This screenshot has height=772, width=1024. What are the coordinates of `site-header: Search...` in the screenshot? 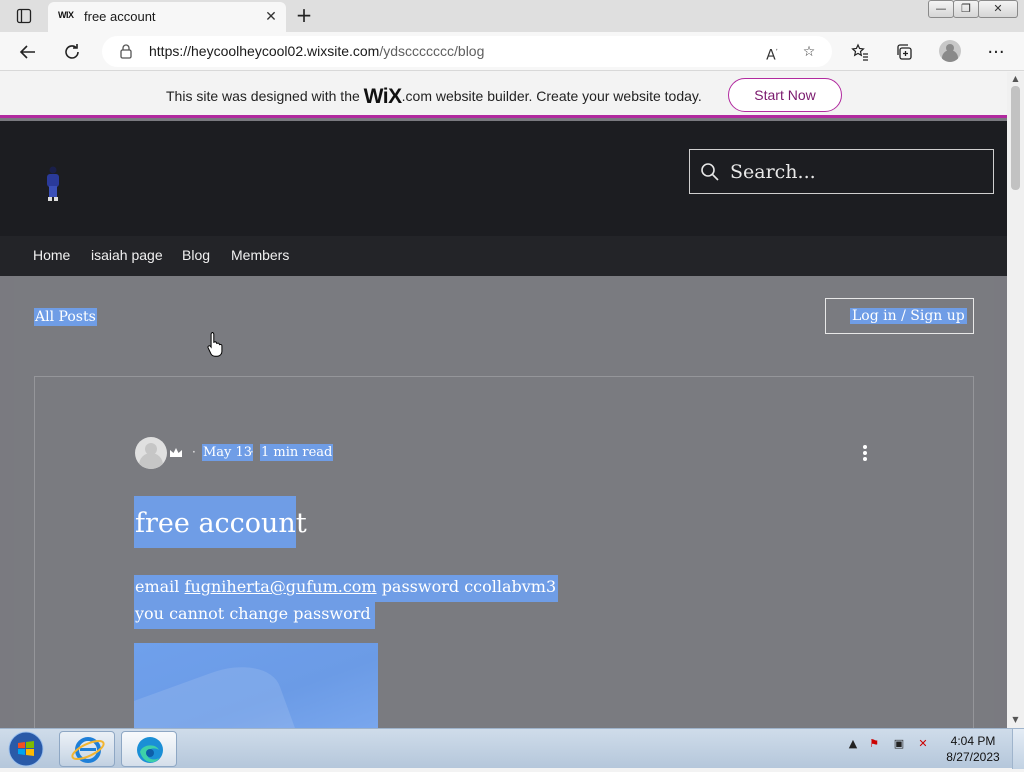 It's located at (503, 178).